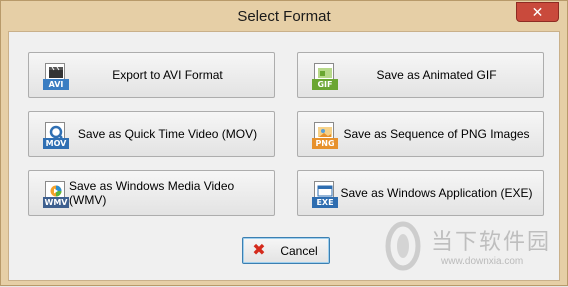 This screenshot has width=568, height=287. Describe the element at coordinates (167, 134) in the screenshot. I see `save-mov-label: Save as Quick Time Video (MOV)` at that location.